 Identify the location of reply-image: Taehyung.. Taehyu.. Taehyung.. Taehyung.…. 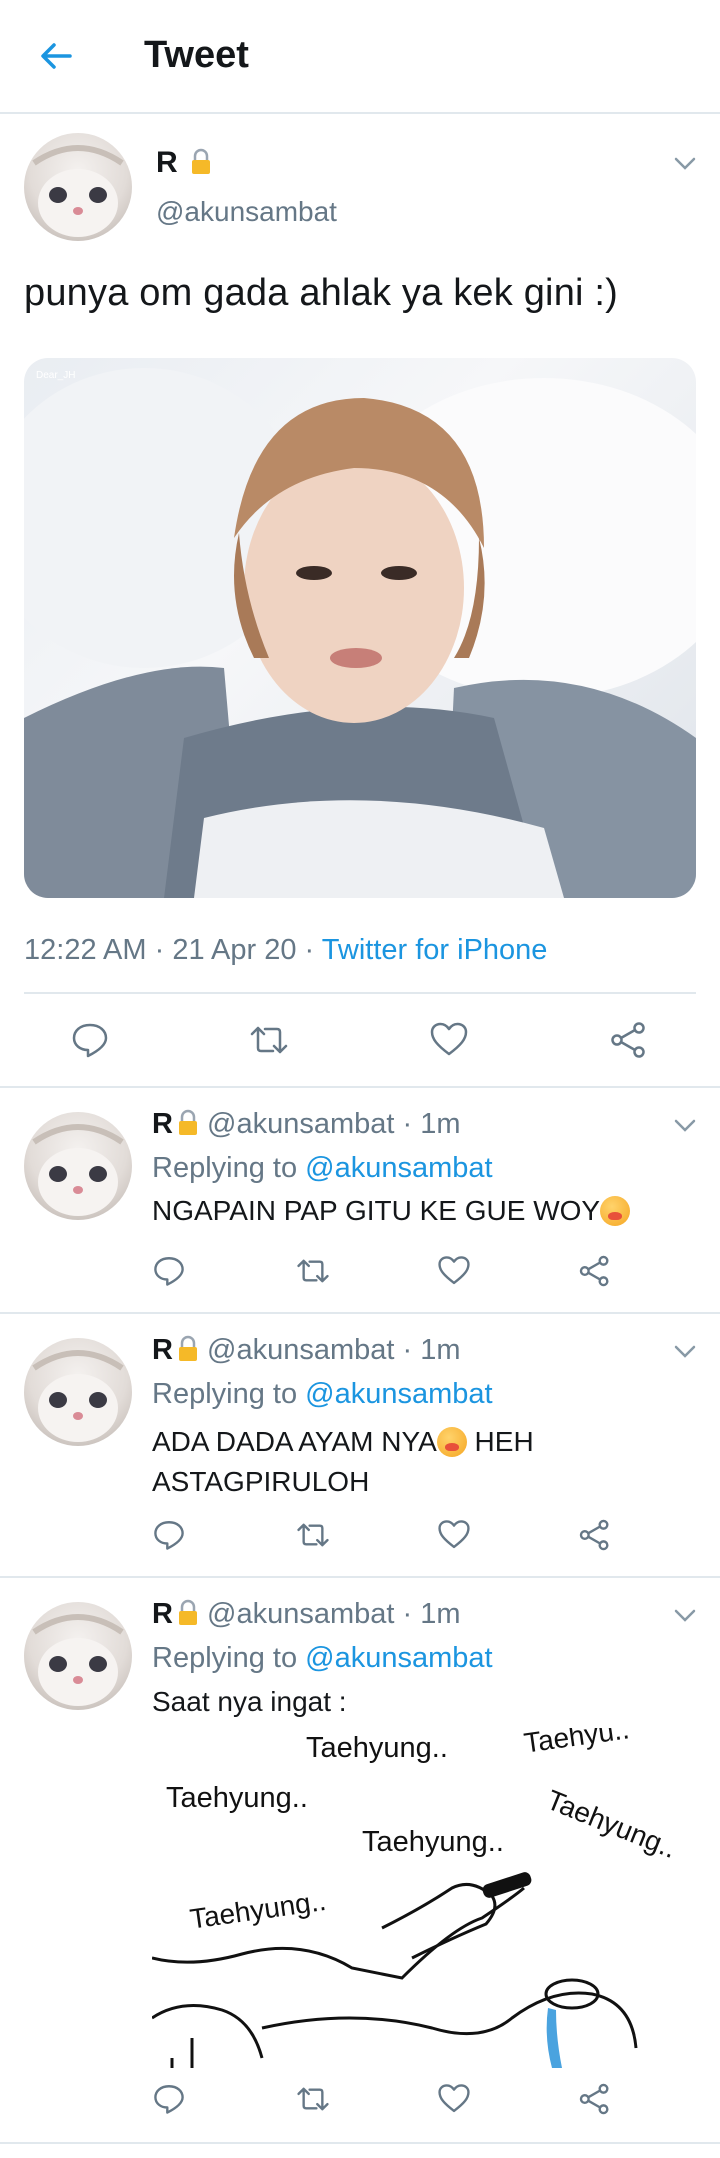
(424, 1898).